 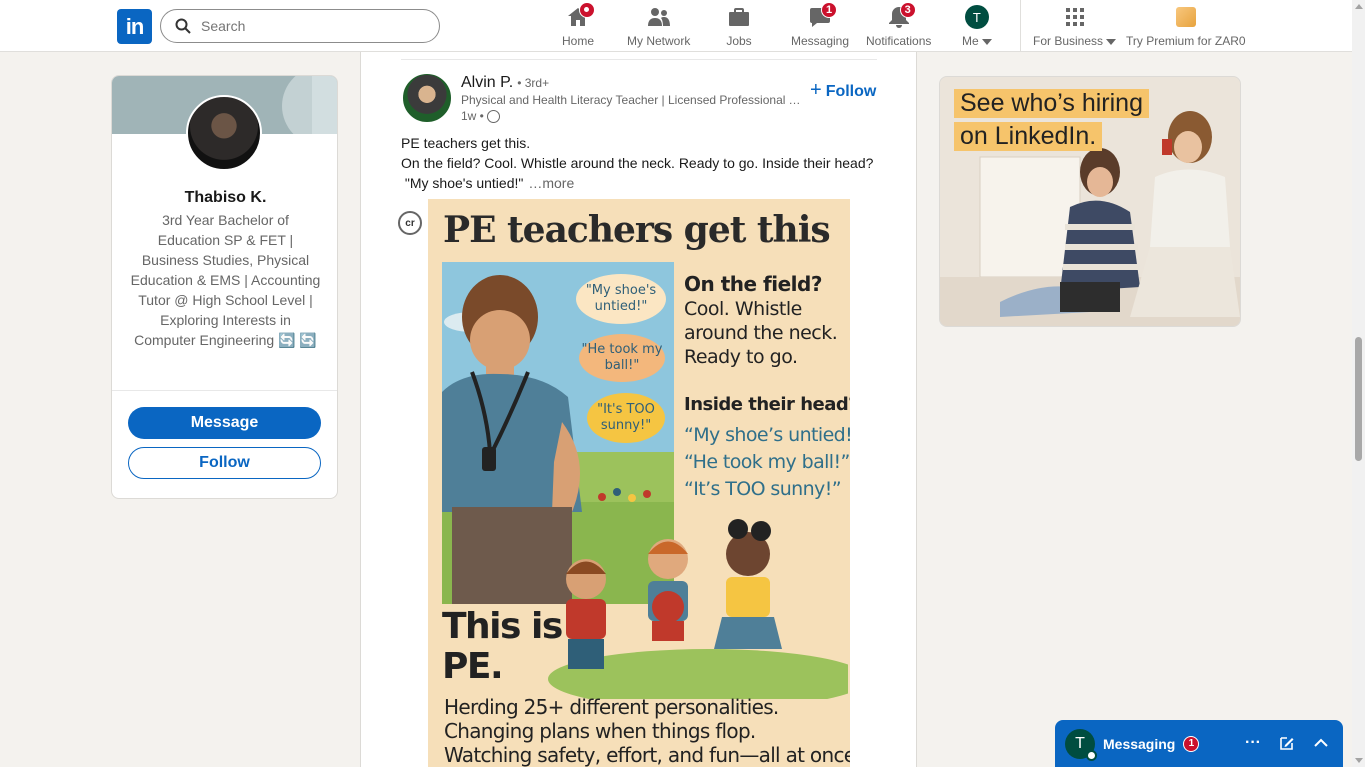 I want to click on image-heading: This is, so click(x=502, y=626).